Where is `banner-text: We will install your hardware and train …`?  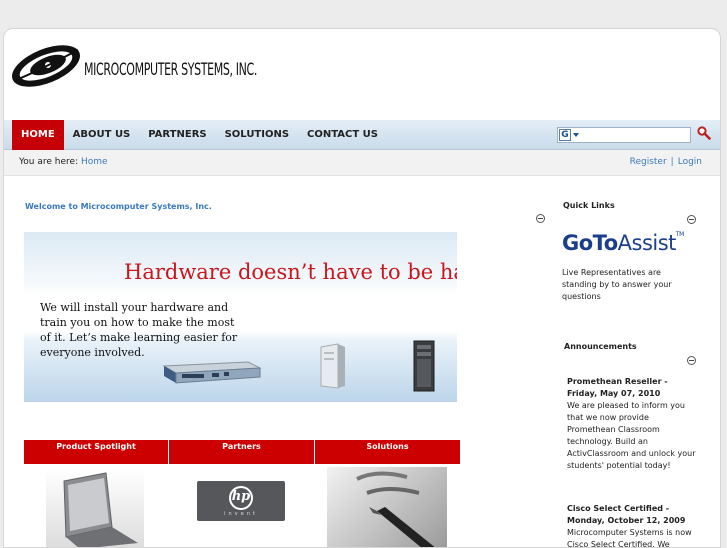 banner-text: We will install your hardware and train … is located at coordinates (139, 330).